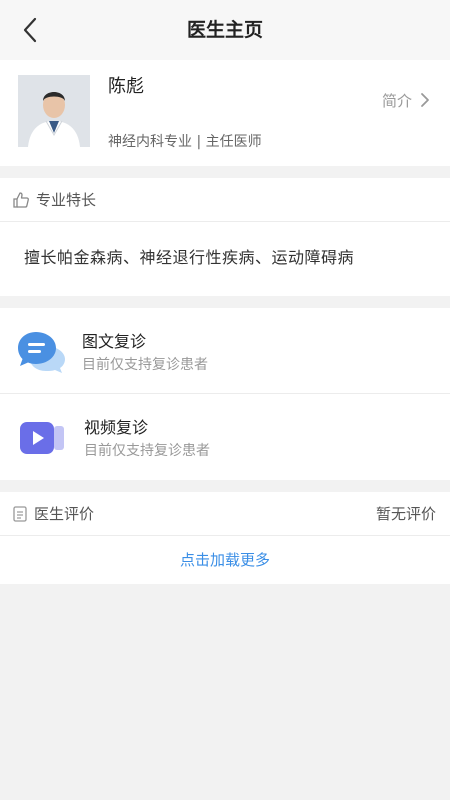  Describe the element at coordinates (225, 560) in the screenshot. I see `load-more-link: 点击加载更多` at that location.